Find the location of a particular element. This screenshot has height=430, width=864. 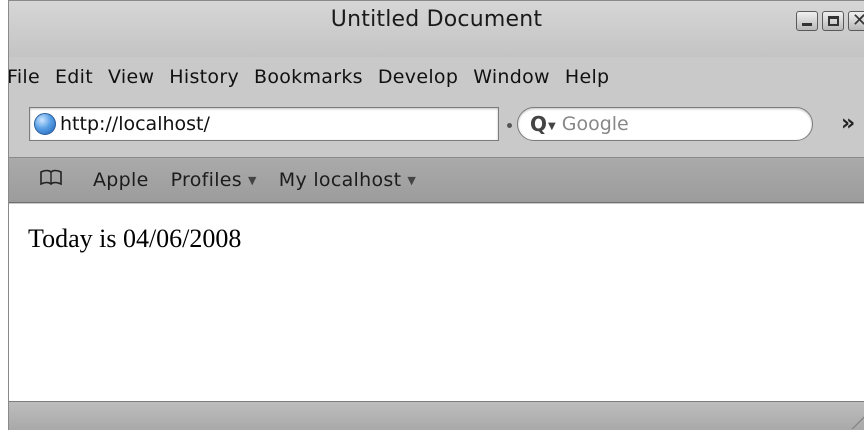

minimize-button is located at coordinates (807, 21).